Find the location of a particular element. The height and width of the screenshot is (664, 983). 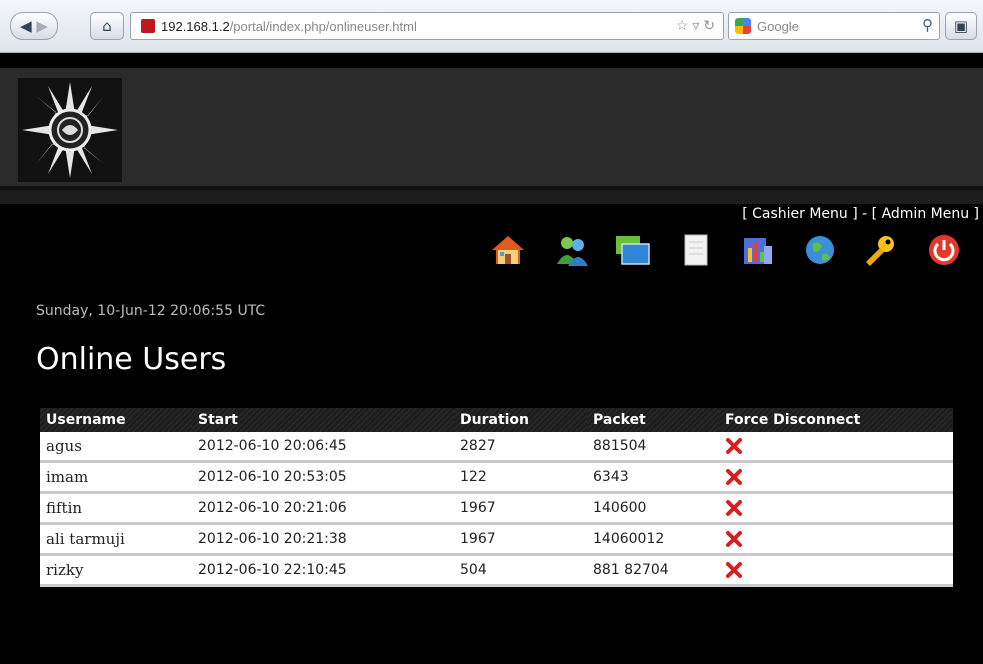

back-forward-button: ◀ ▶ is located at coordinates (34, 26).